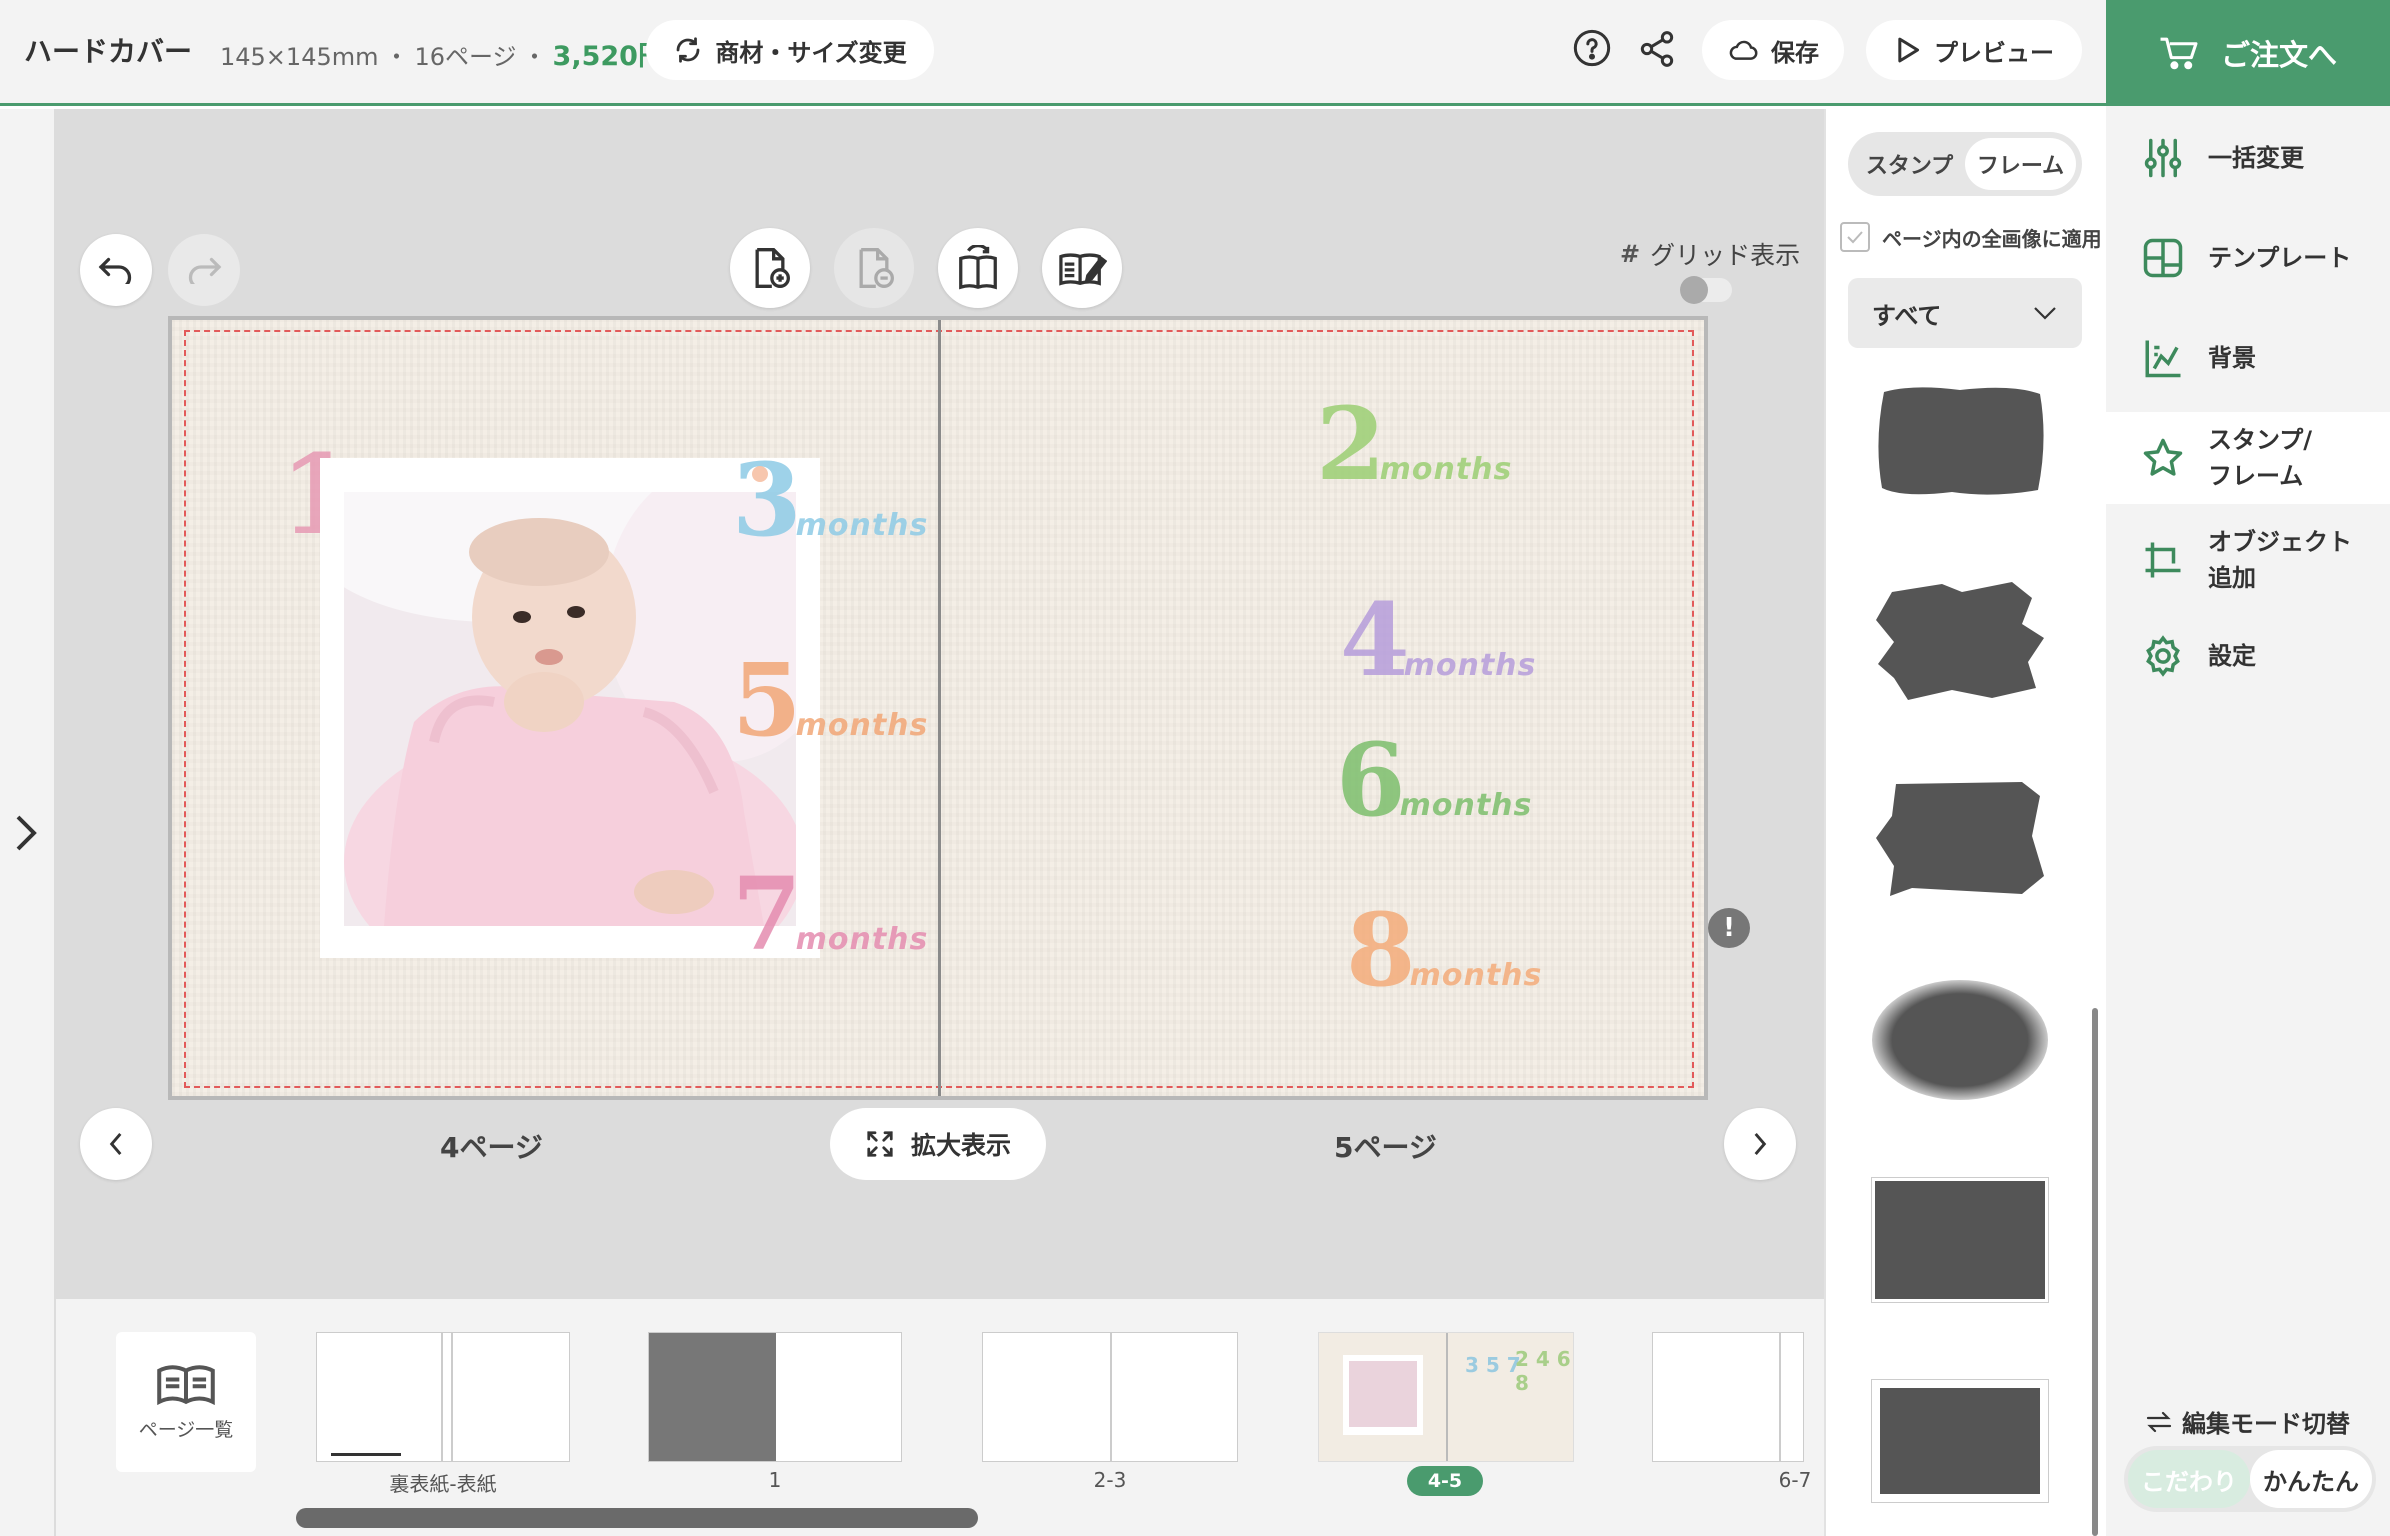 Image resolution: width=2390 pixels, height=1536 pixels. Describe the element at coordinates (637, 1518) in the screenshot. I see `filmstrip-scrollbar` at that location.